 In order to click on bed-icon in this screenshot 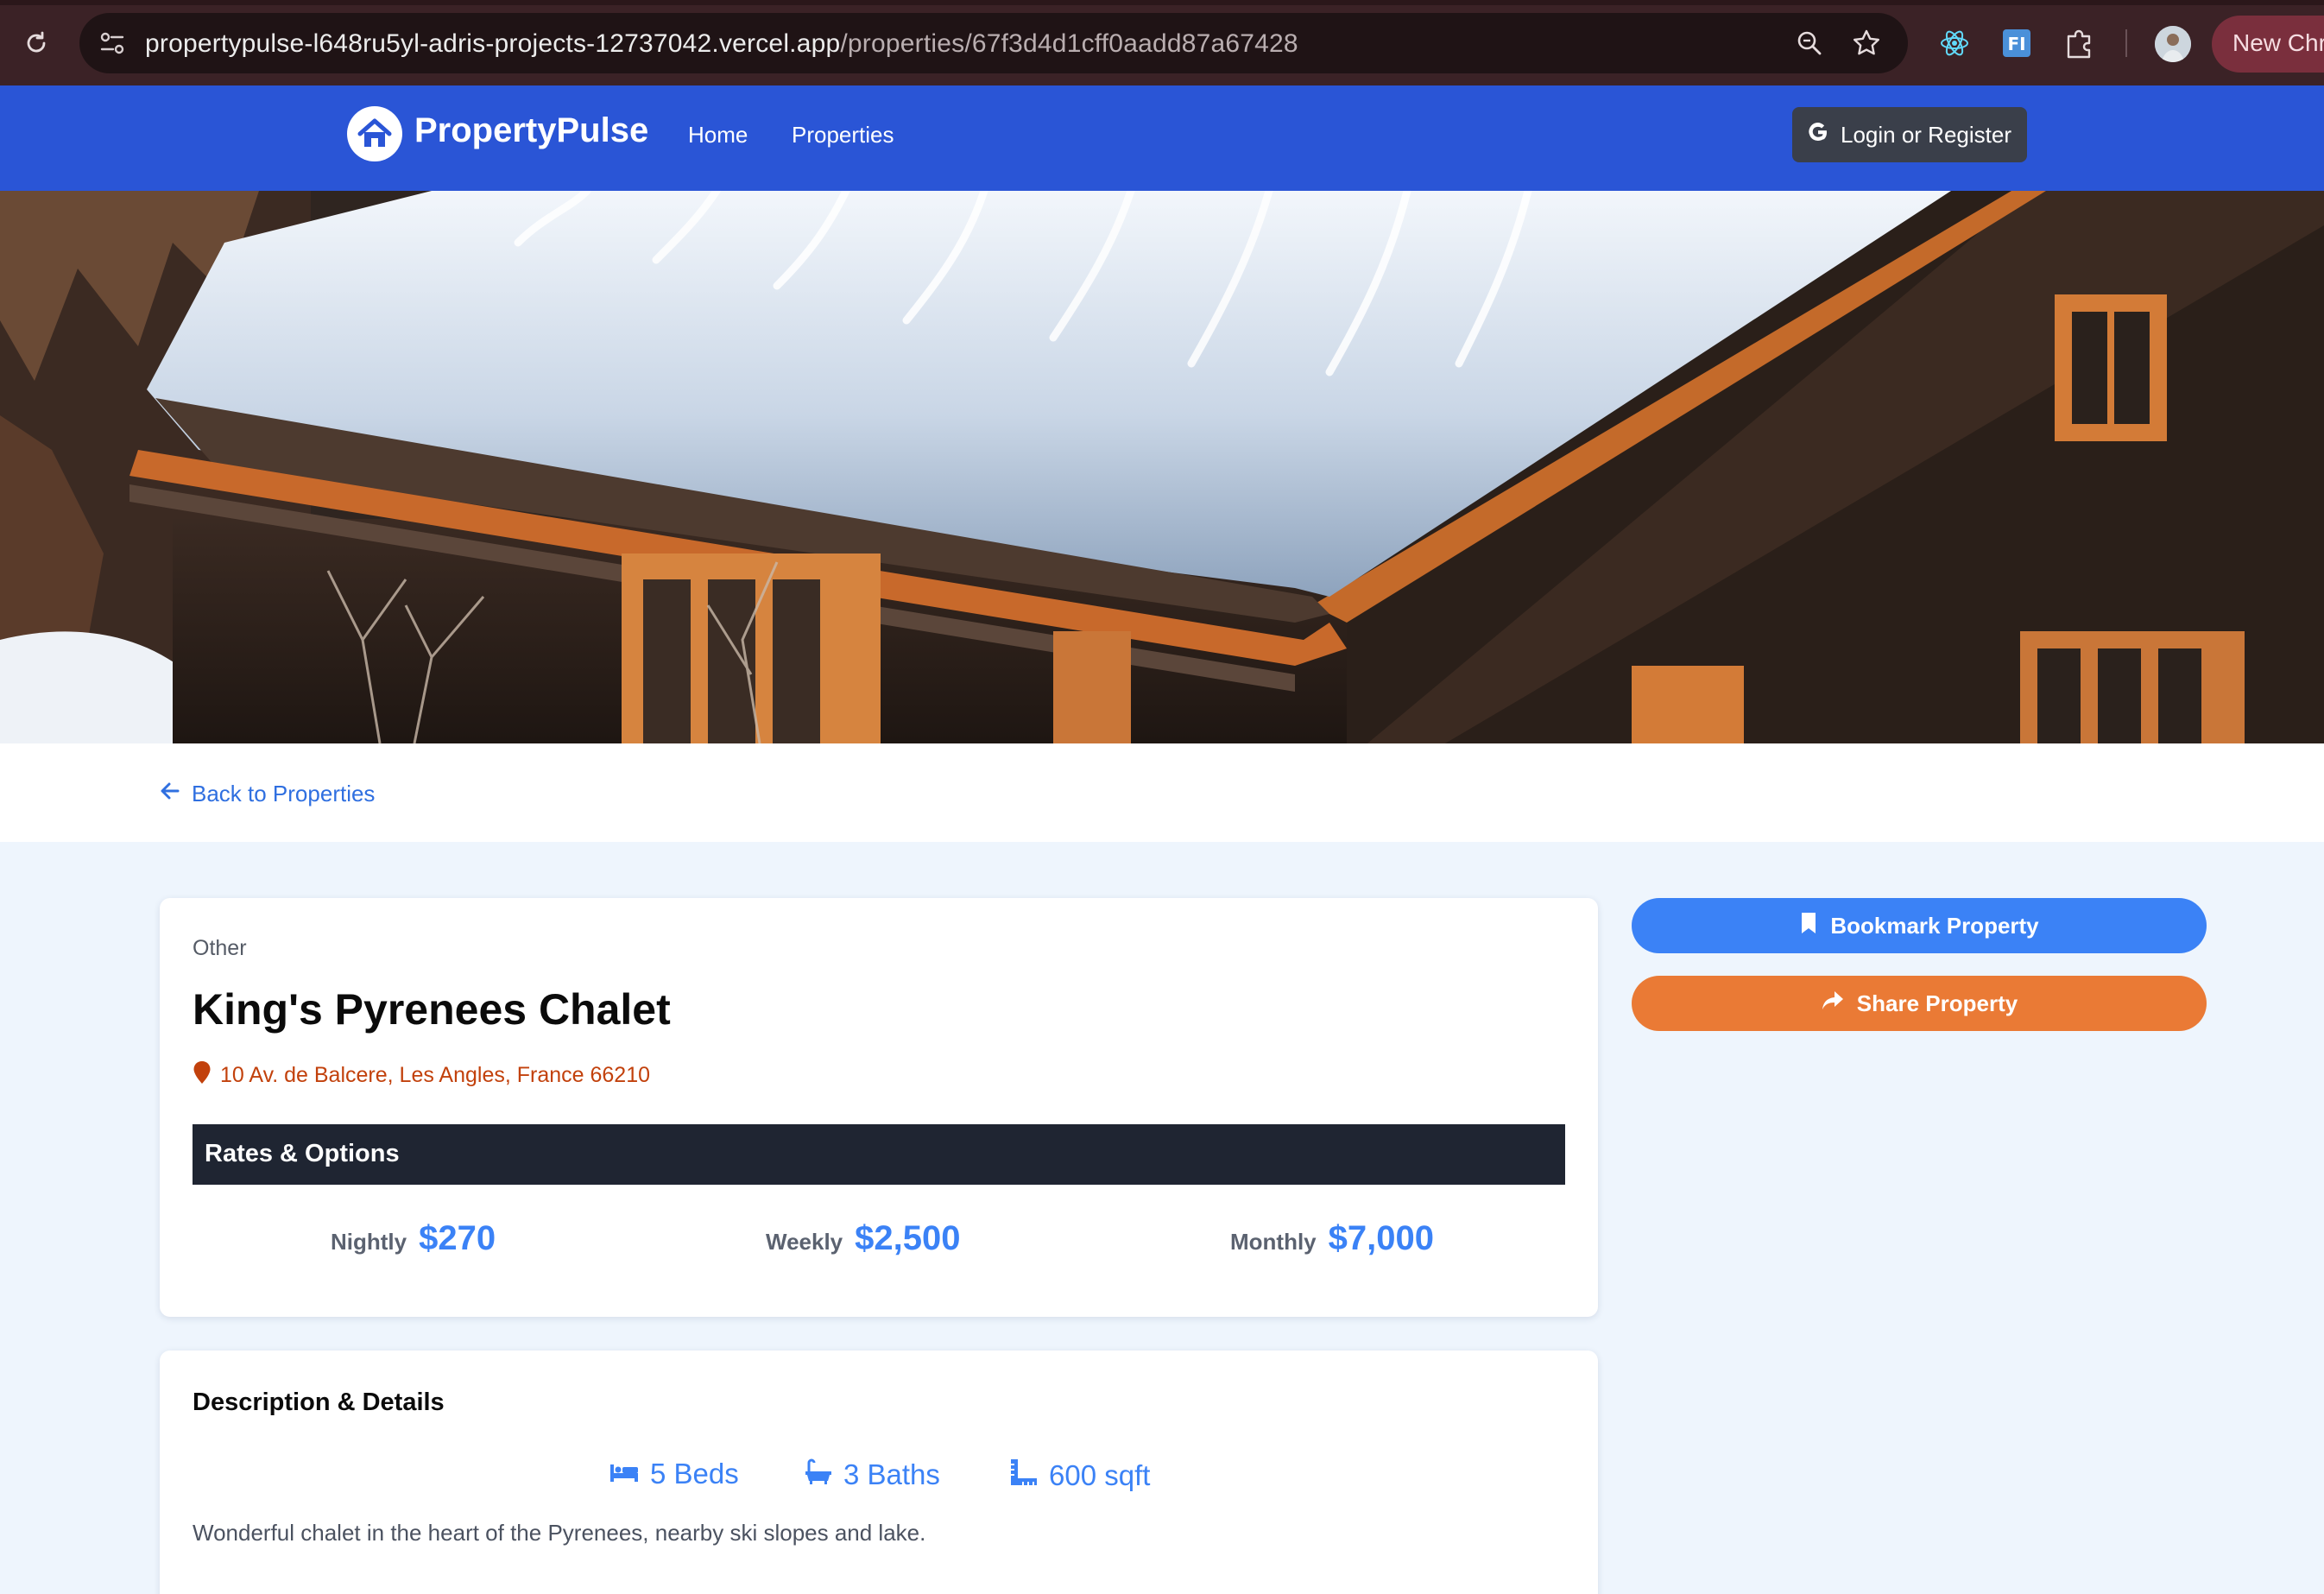, I will do `click(624, 1474)`.